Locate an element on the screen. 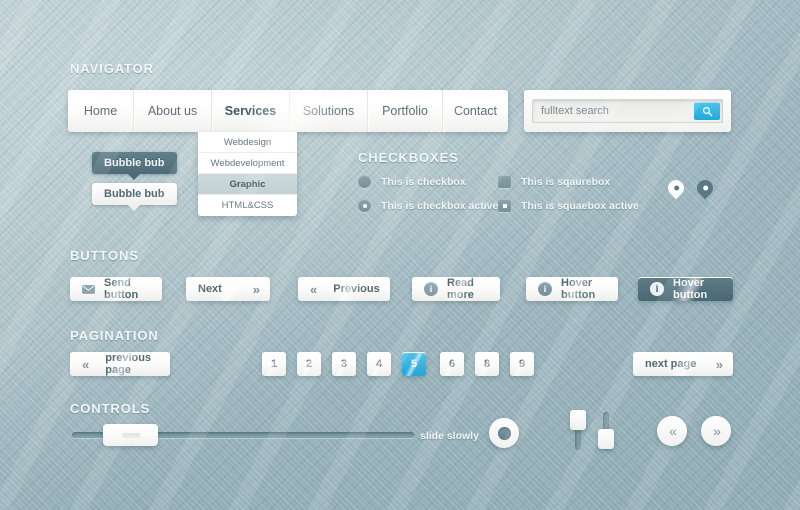 This screenshot has height=510, width=800. section-heading-buttons: BUTTONS is located at coordinates (104, 255).